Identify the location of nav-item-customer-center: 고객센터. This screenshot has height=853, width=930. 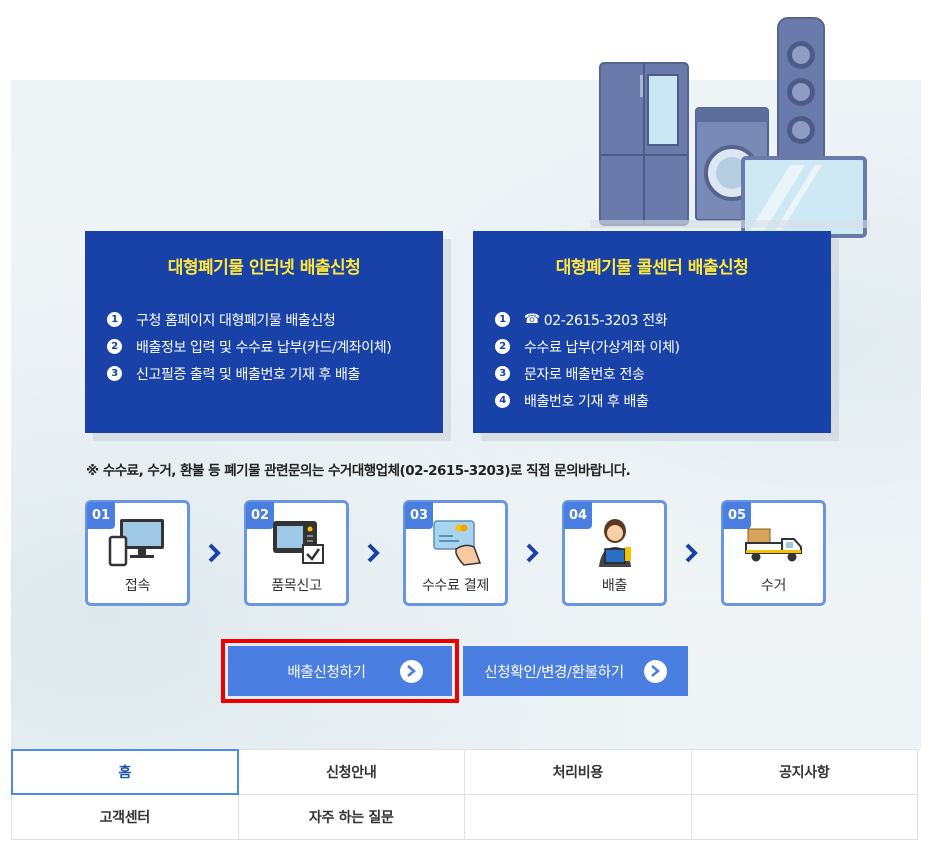
(125, 817).